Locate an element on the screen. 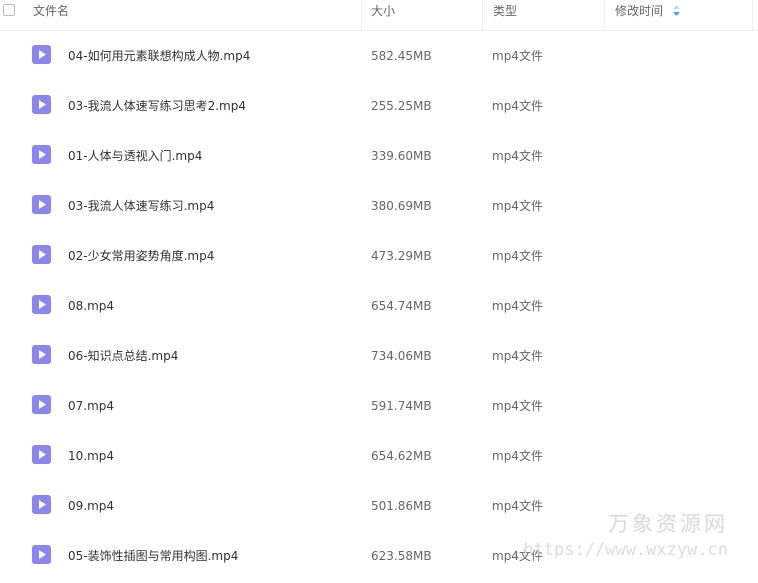 The width and height of the screenshot is (758, 583). file-name: 10.mp4 is located at coordinates (91, 456).